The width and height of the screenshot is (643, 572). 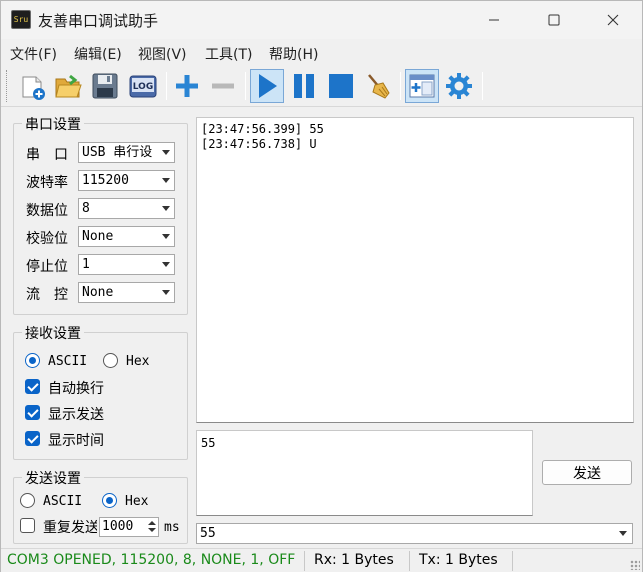 I want to click on stop-button, so click(x=341, y=86).